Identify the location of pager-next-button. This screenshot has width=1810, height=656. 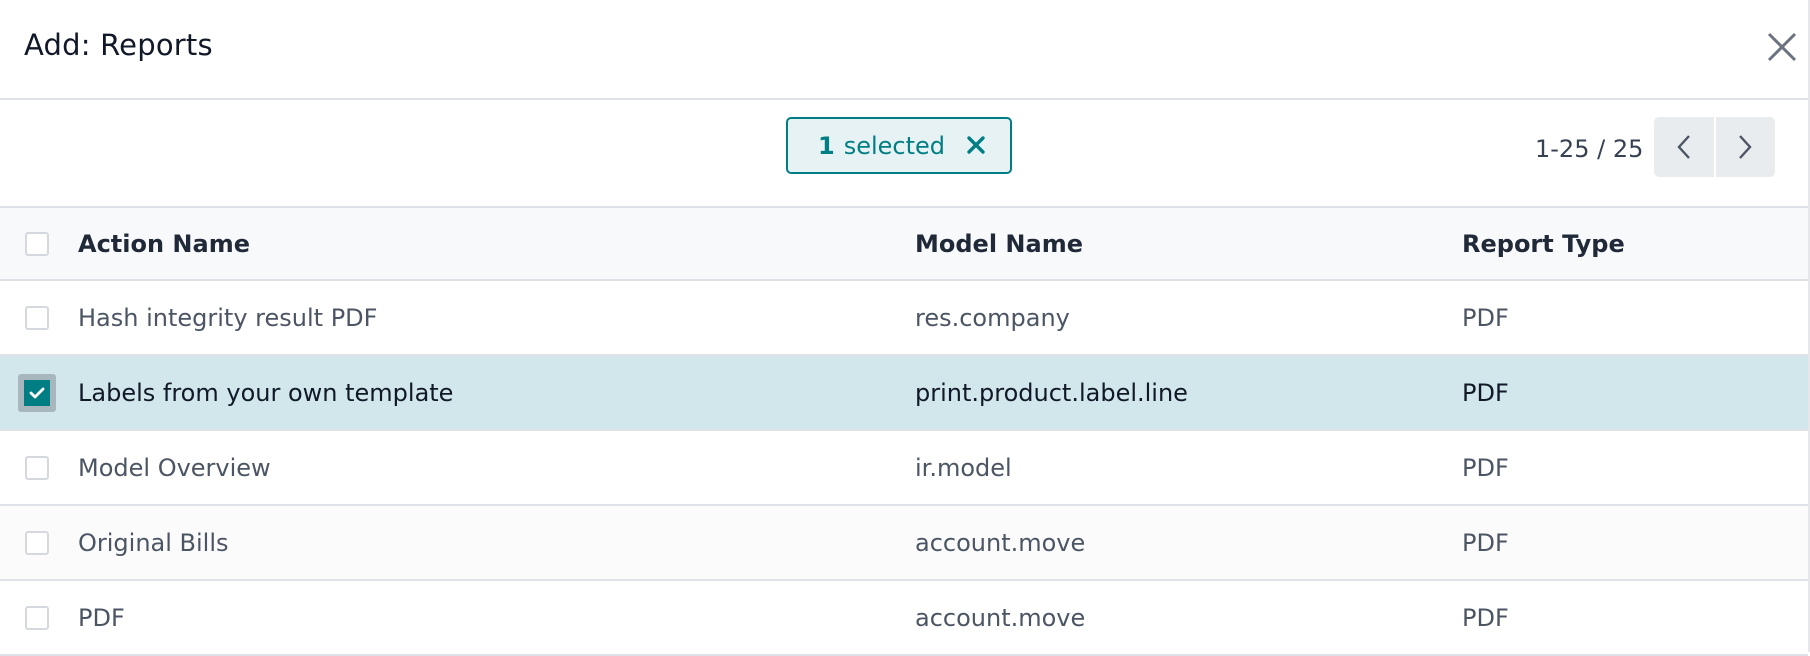
(1744, 147).